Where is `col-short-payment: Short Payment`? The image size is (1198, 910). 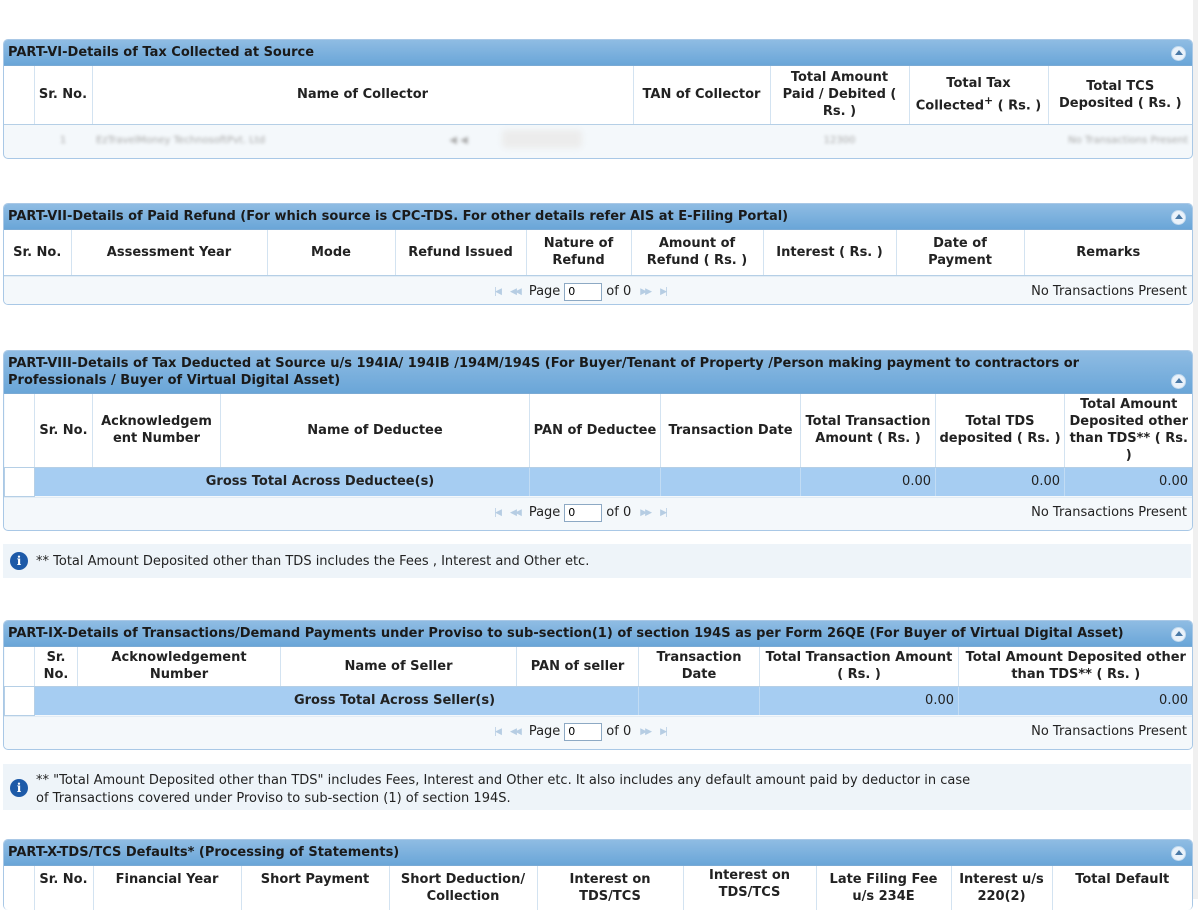 col-short-payment: Short Payment is located at coordinates (315, 888).